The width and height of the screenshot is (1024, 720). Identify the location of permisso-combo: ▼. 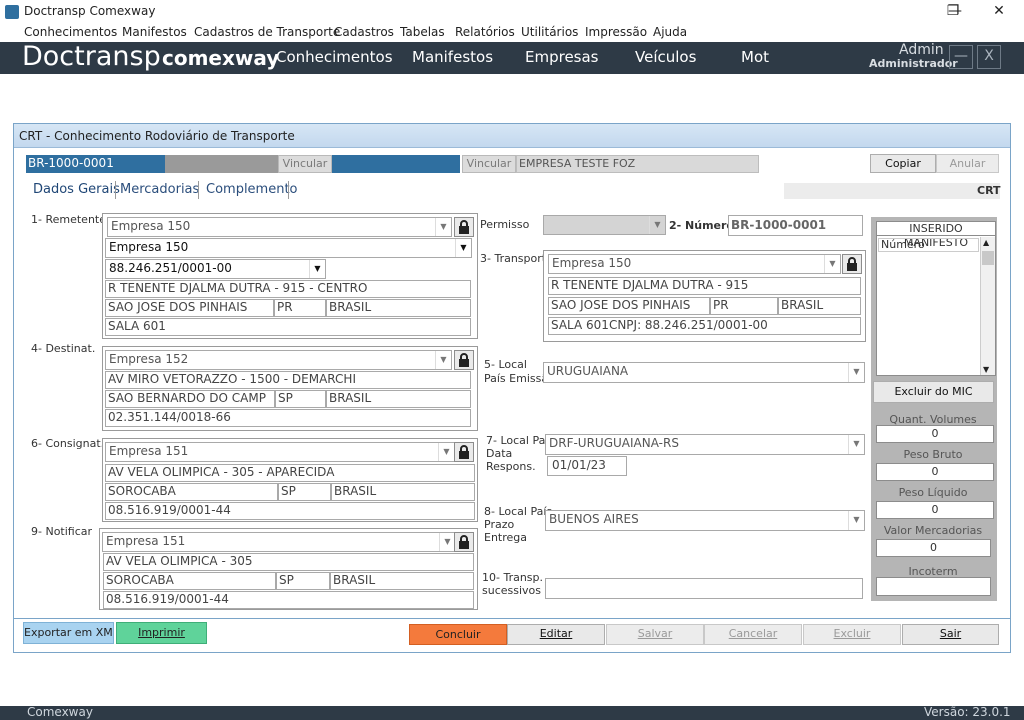
(604, 225).